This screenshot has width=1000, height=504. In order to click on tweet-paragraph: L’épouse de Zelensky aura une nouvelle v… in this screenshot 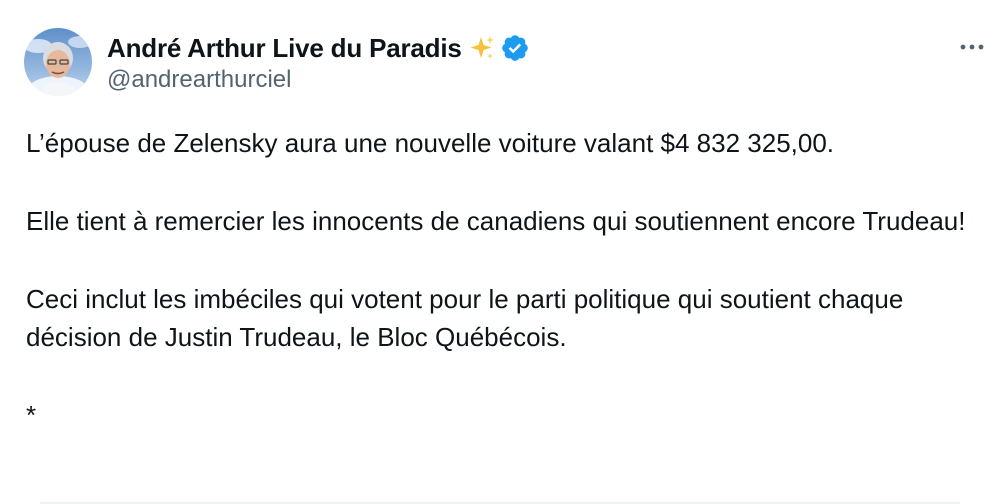, I will do `click(430, 143)`.